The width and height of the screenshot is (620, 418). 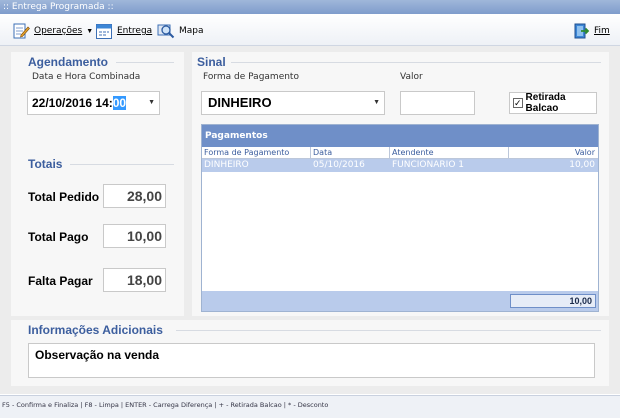 What do you see at coordinates (135, 31) in the screenshot?
I see `entrega-label: Entrega` at bounding box center [135, 31].